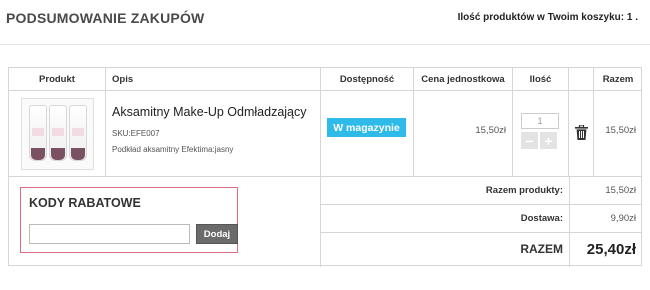  Describe the element at coordinates (367, 79) in the screenshot. I see `column-header-availability: Dostępność` at that location.